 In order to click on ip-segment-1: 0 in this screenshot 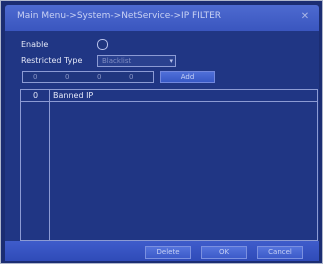, I will do `click(35, 77)`.